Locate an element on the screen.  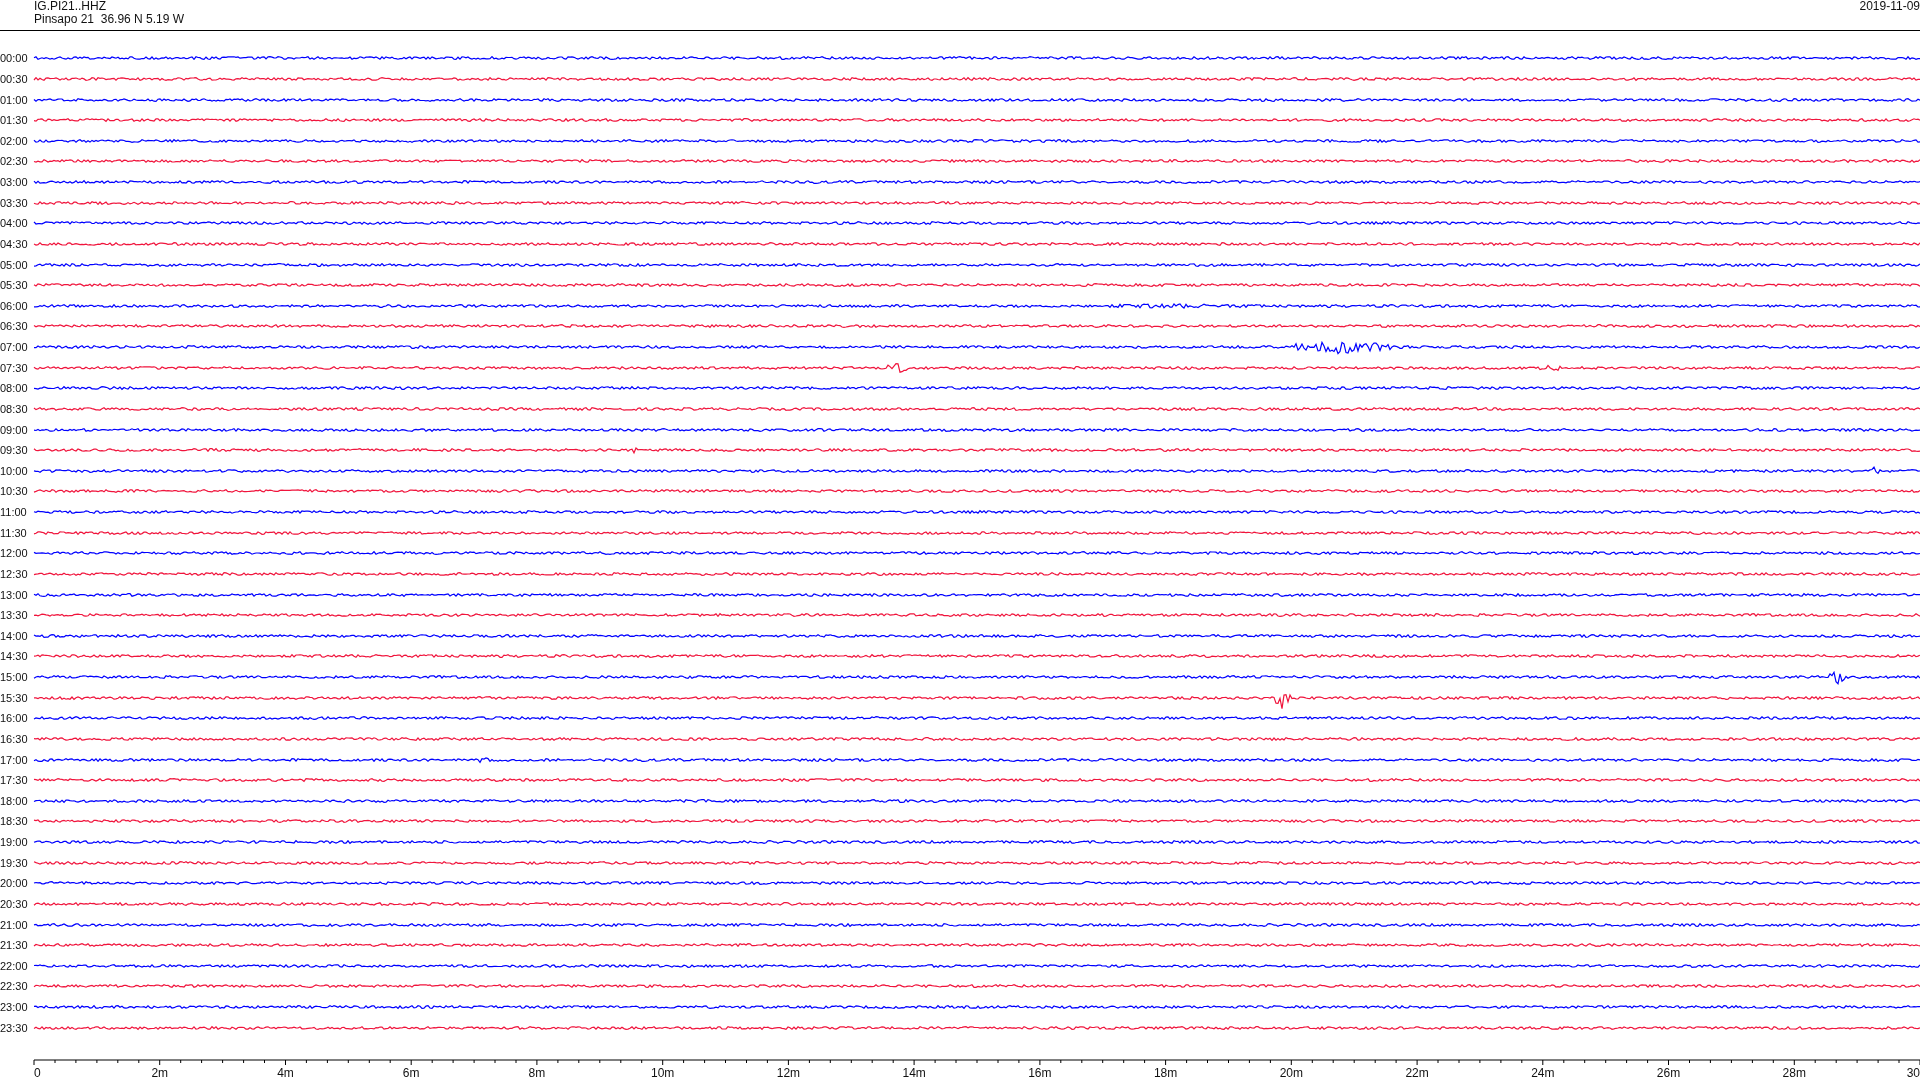
time-label: 04:30 is located at coordinates (14, 243).